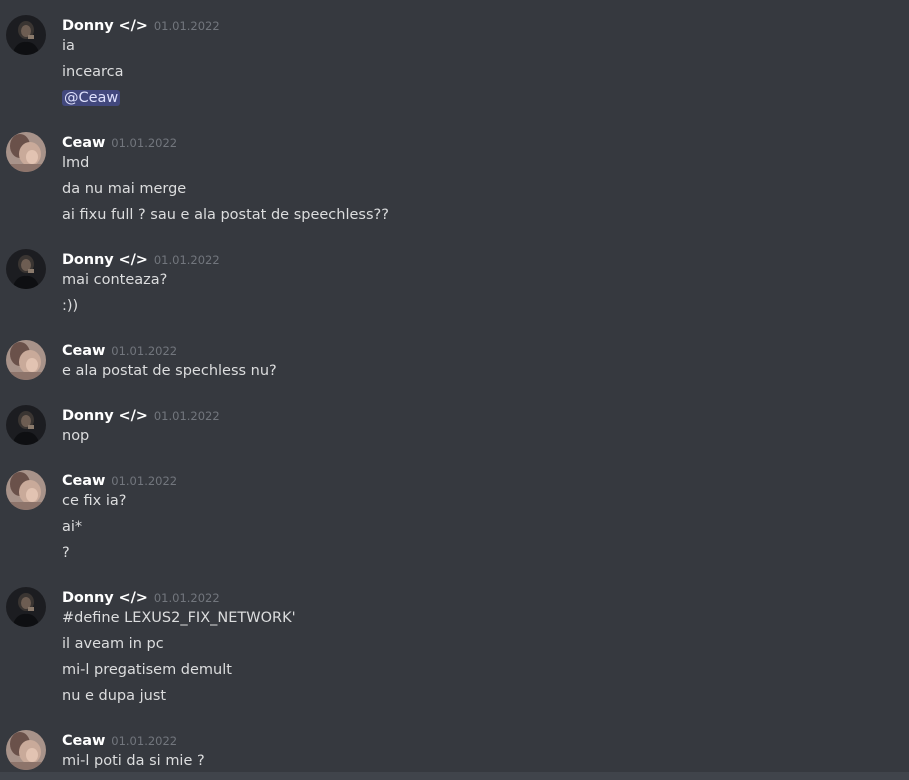  I want to click on user-mention: @Ceaw, so click(91, 98).